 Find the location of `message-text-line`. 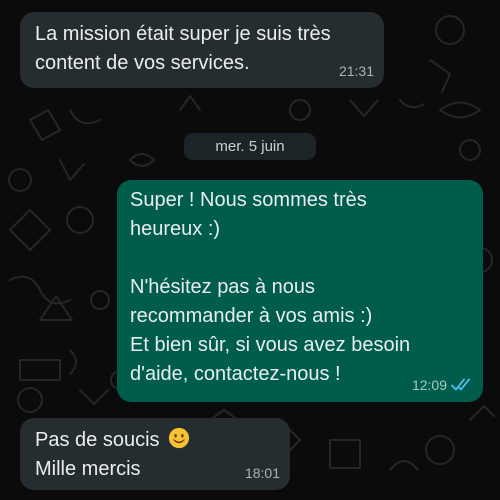

message-text-line is located at coordinates (300, 258).